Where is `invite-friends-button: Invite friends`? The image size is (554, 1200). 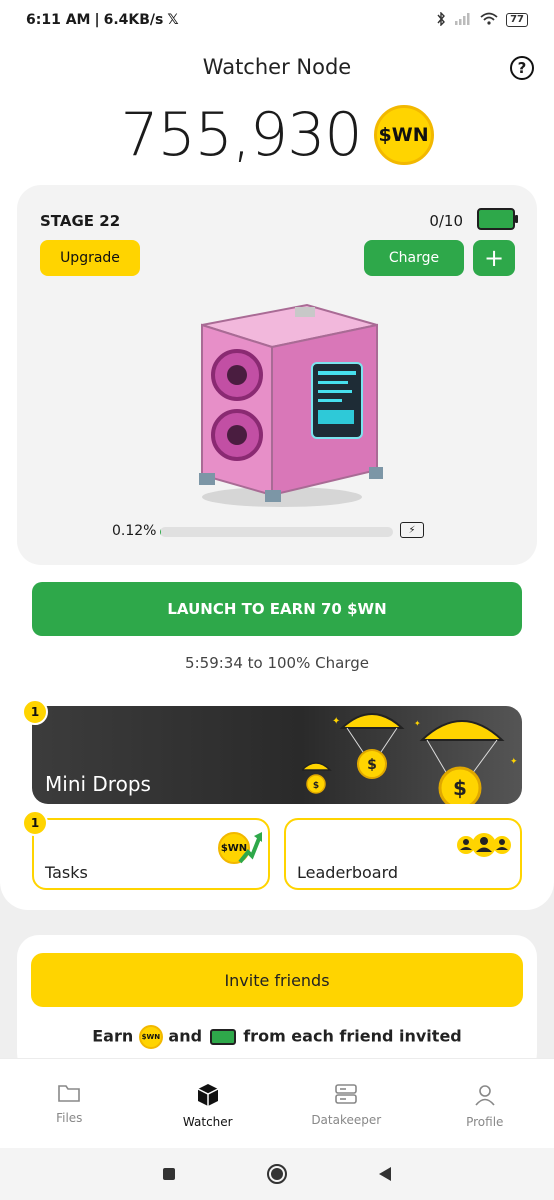 invite-friends-button: Invite friends is located at coordinates (277, 980).